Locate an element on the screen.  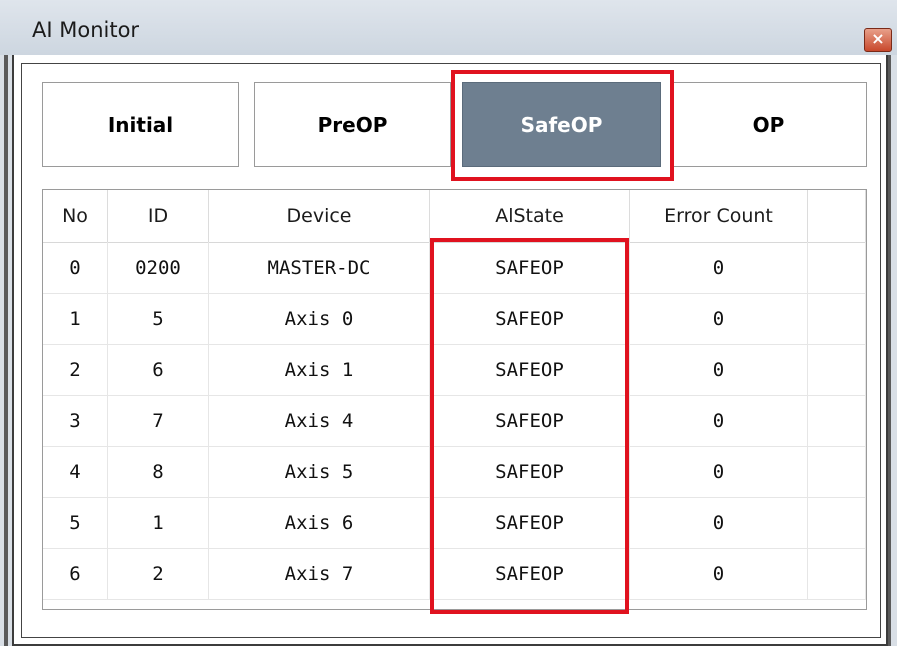
cell-device: Axis 4 is located at coordinates (319, 420).